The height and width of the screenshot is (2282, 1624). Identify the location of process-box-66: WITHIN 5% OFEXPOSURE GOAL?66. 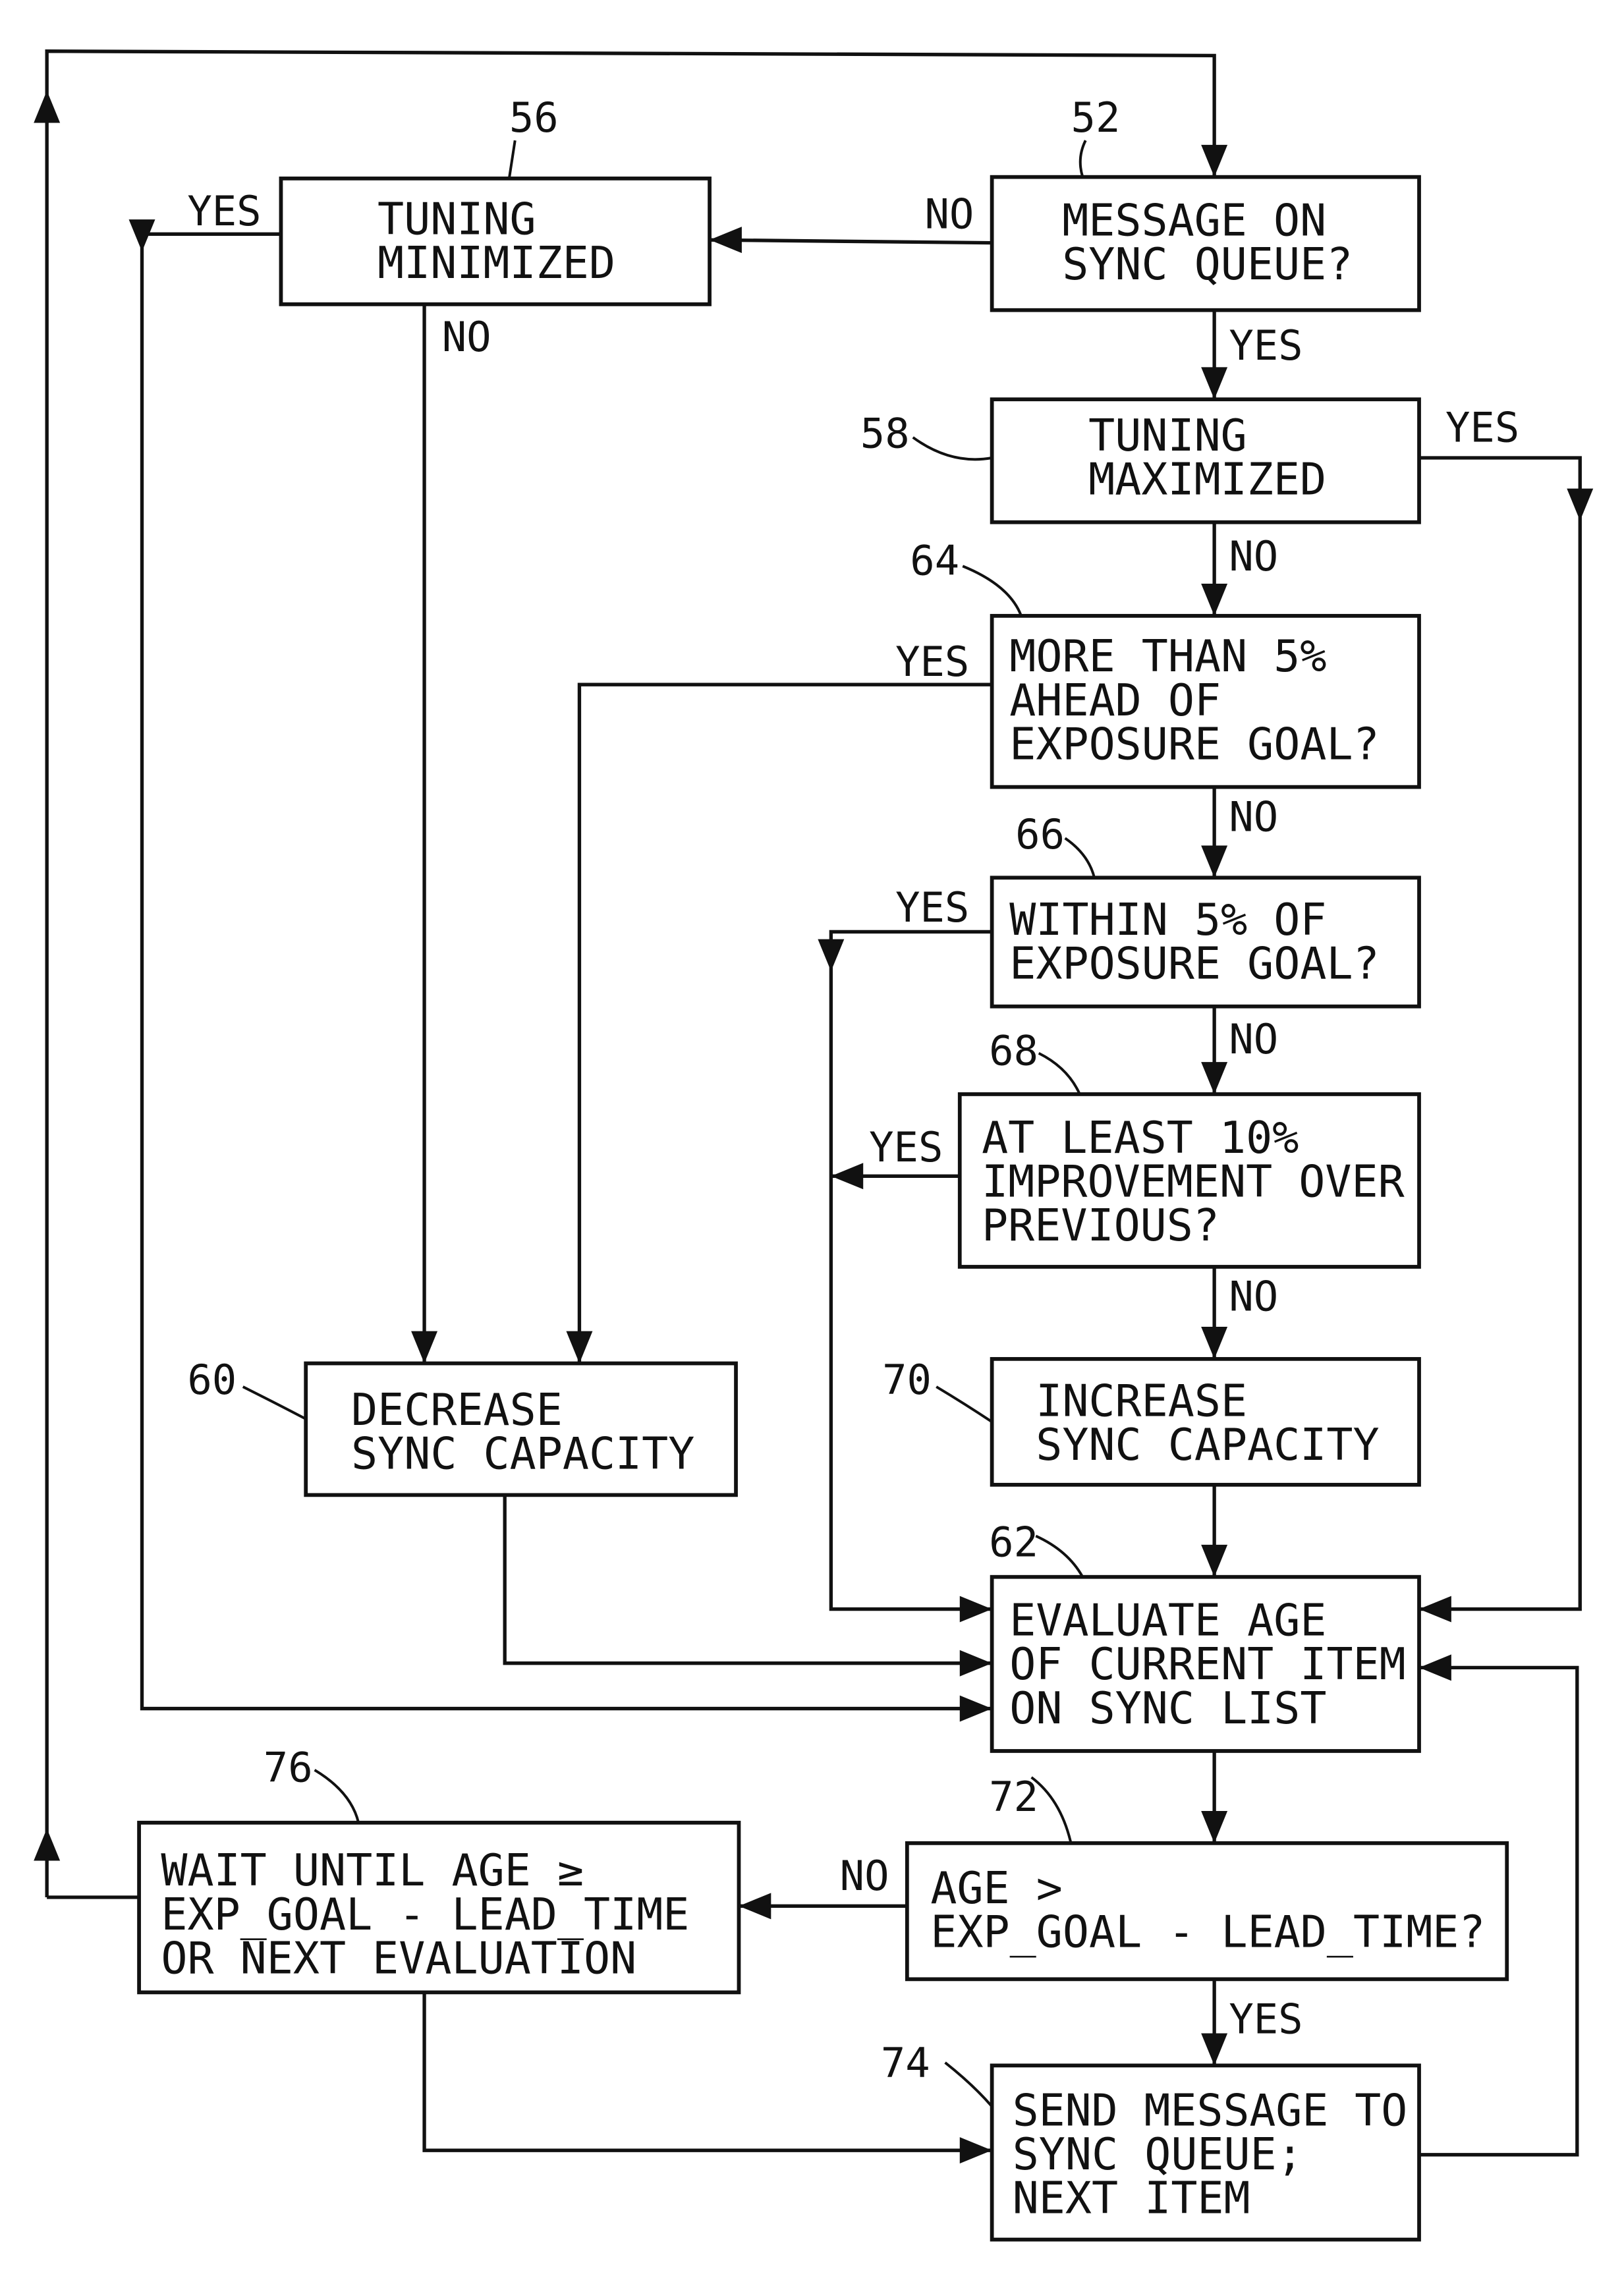
(1205, 909).